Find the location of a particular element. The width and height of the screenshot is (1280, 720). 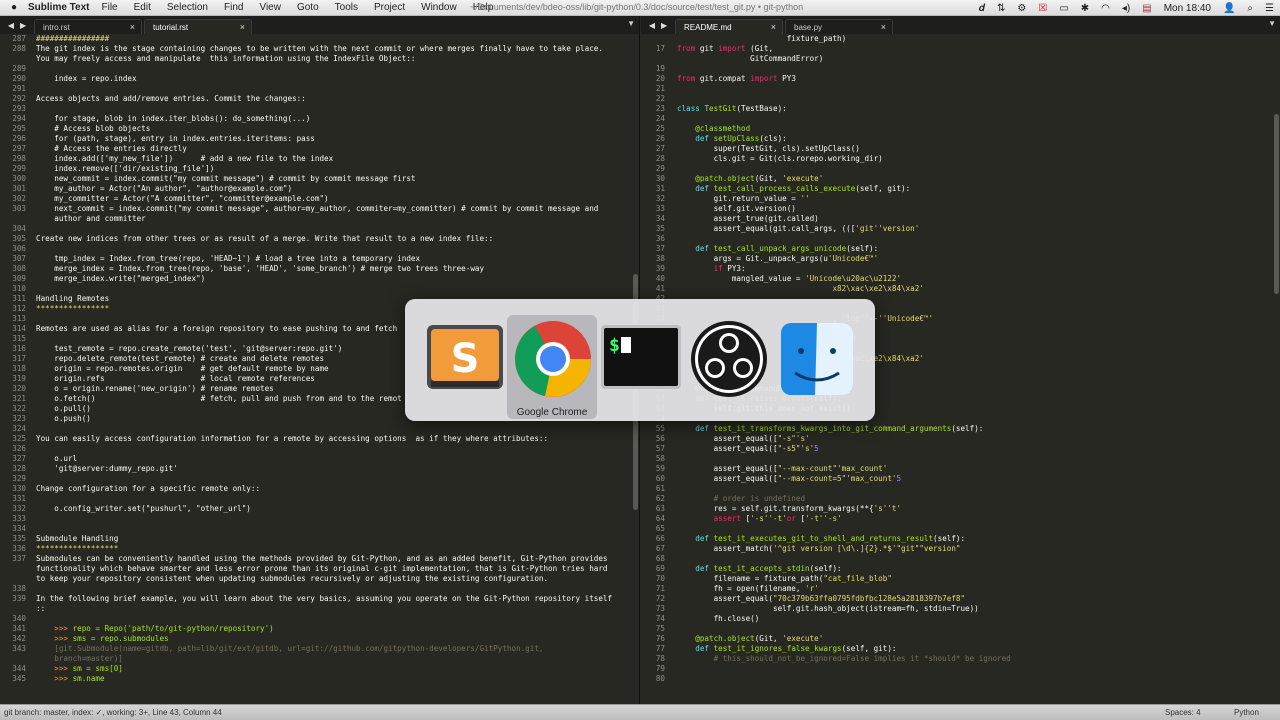

code-line: assert_equal(["-s"'s' is located at coordinates (844, 439).